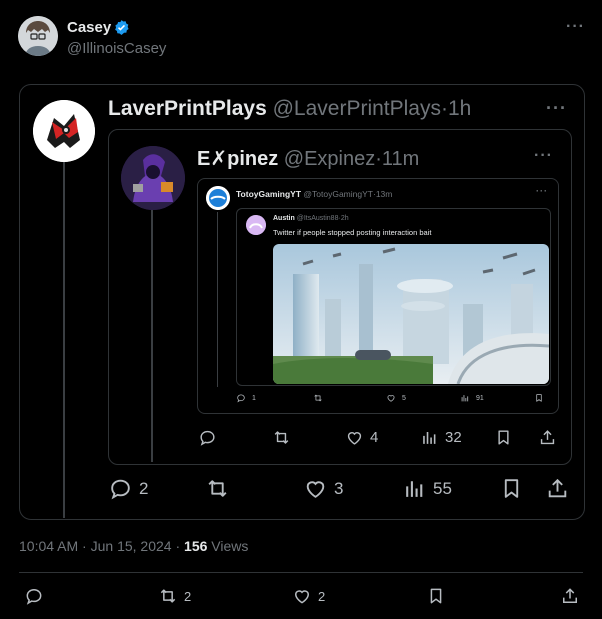  I want to click on quote2-repost-button, so click(284, 437).